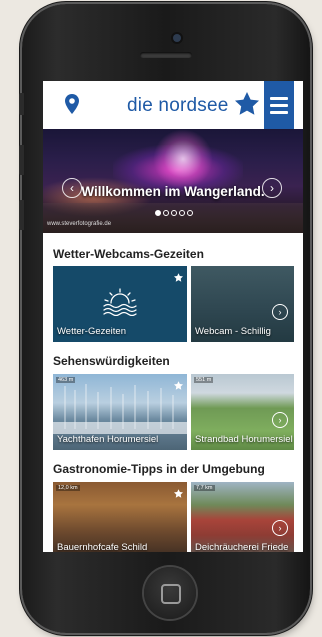 The width and height of the screenshot is (322, 637). Describe the element at coordinates (242, 304) in the screenshot. I see `card-webcam-schillig: › Webcam - Schillig` at that location.